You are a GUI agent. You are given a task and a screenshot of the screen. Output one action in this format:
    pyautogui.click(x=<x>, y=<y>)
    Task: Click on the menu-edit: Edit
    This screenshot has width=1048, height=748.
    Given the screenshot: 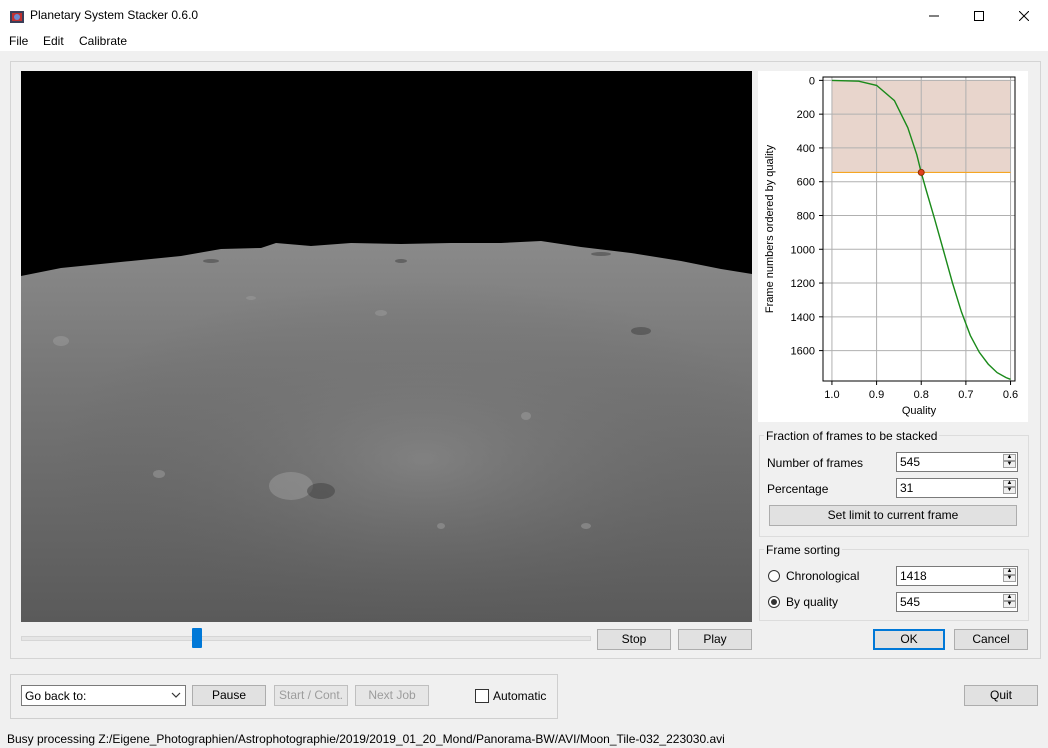 What is the action you would take?
    pyautogui.click(x=53, y=41)
    